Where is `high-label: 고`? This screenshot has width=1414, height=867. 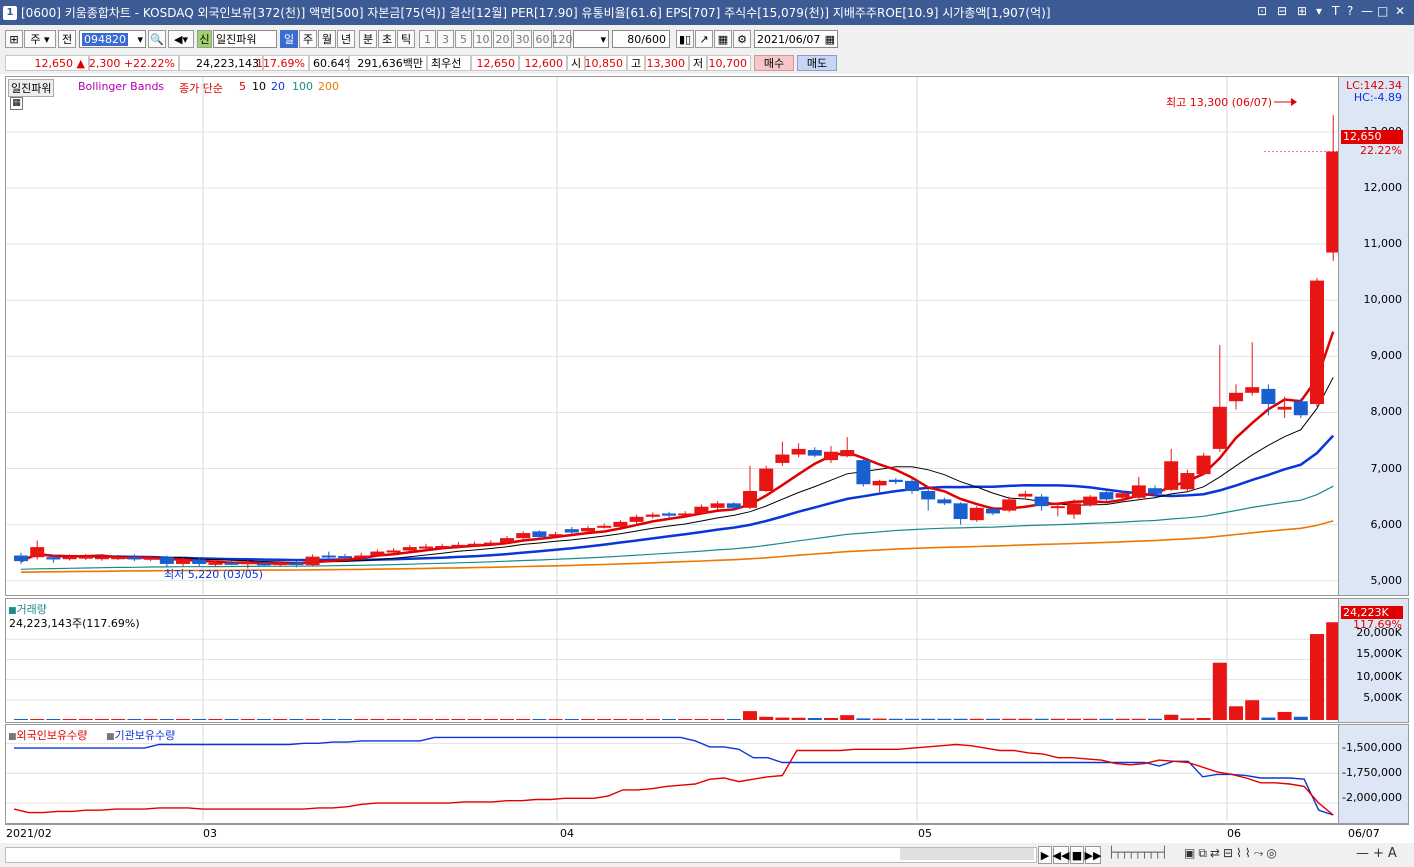
high-label: 고 is located at coordinates (636, 63).